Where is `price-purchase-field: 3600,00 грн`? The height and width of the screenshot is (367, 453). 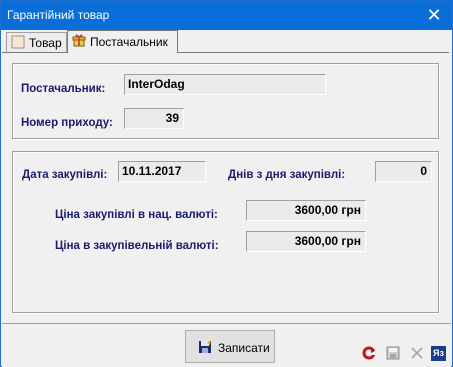
price-purchase-field: 3600,00 грн is located at coordinates (306, 241).